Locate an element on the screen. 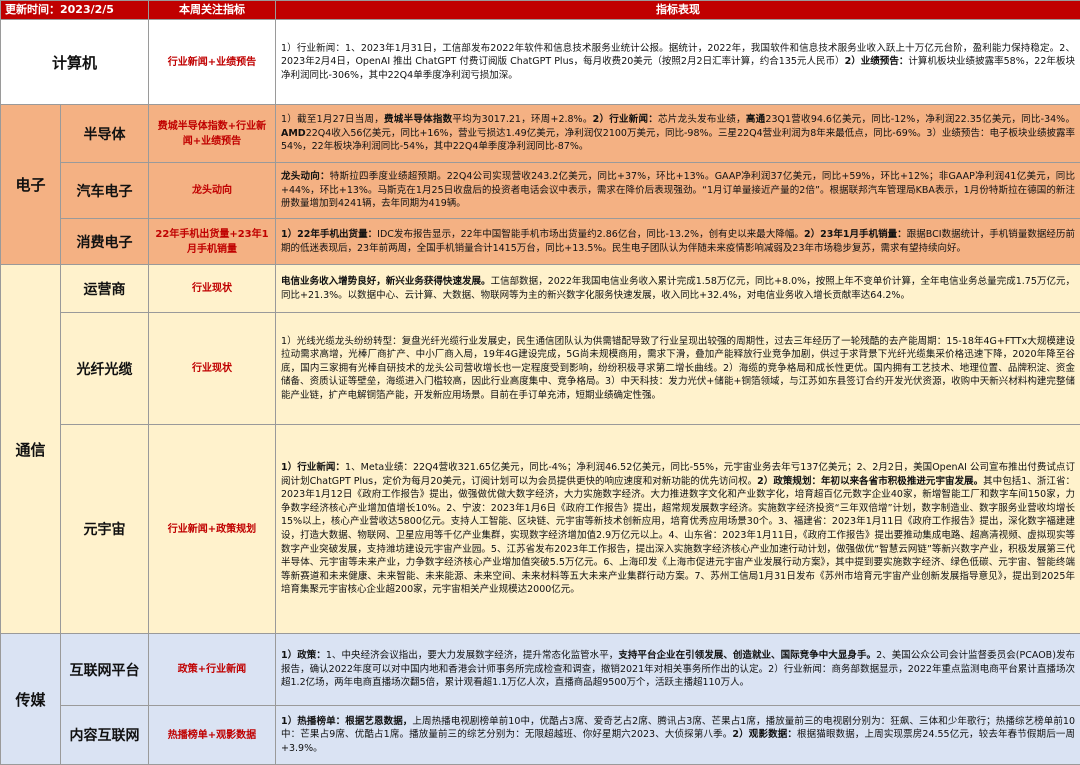  indicator-semiconductor: 费城半导体指数+行业新闻+业绩预告 is located at coordinates (212, 134).